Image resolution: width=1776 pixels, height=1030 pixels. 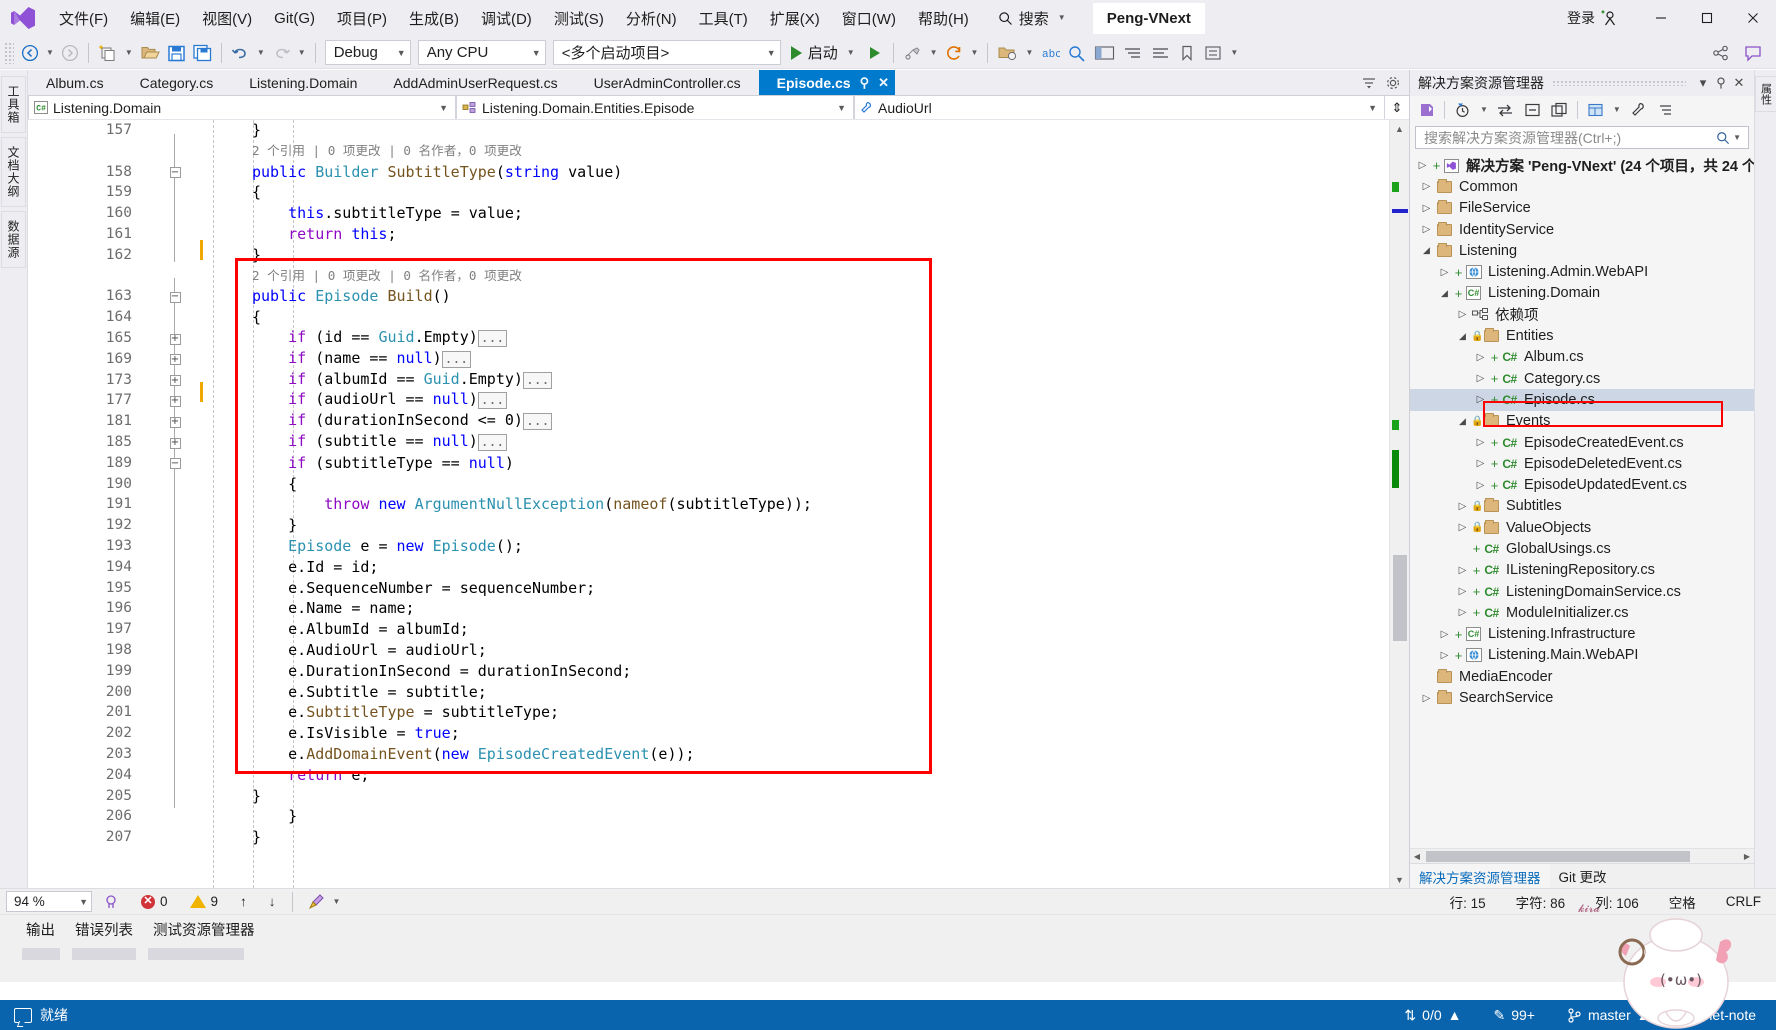 What do you see at coordinates (823, 53) in the screenshot?
I see `start-debug-button: 启动 ▼` at bounding box center [823, 53].